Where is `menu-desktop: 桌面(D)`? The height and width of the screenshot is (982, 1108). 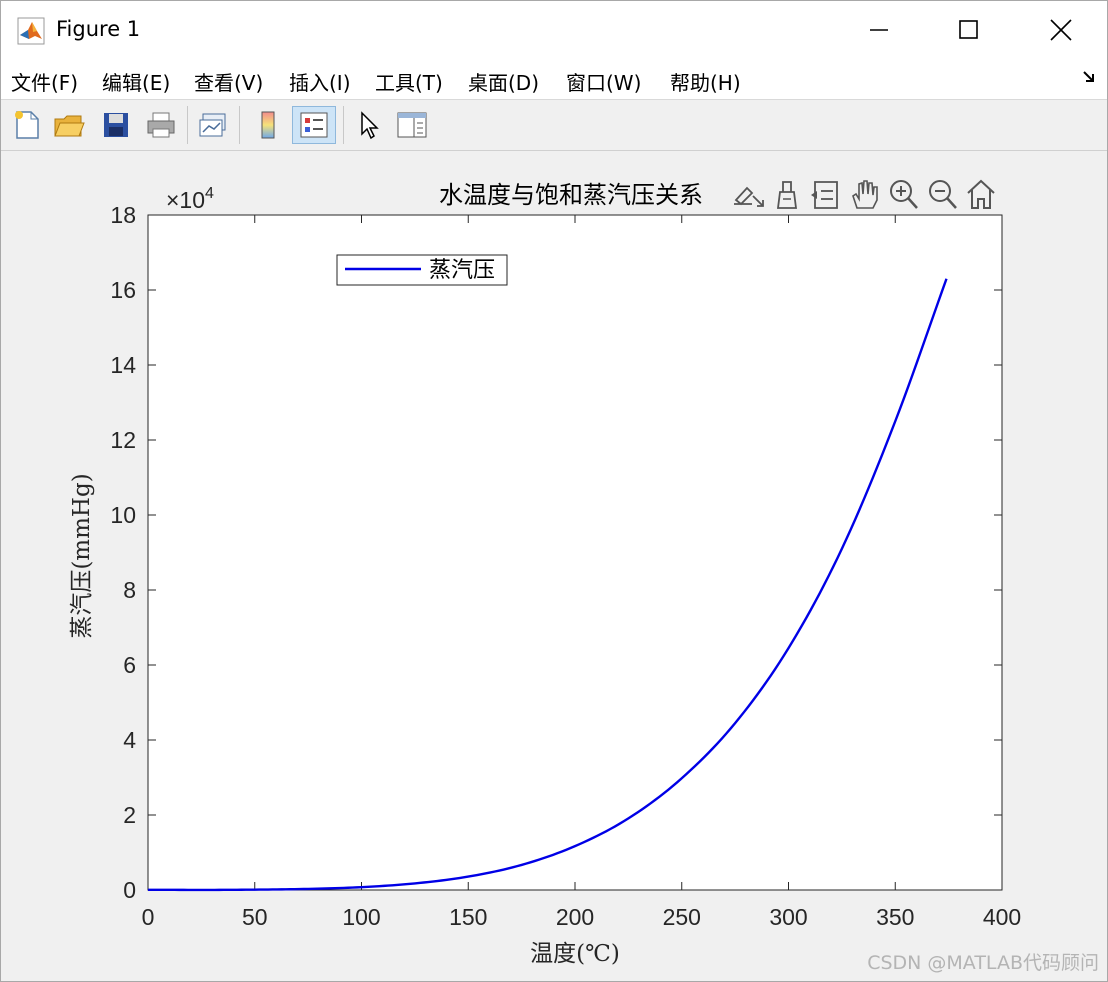 menu-desktop: 桌面(D) is located at coordinates (503, 81).